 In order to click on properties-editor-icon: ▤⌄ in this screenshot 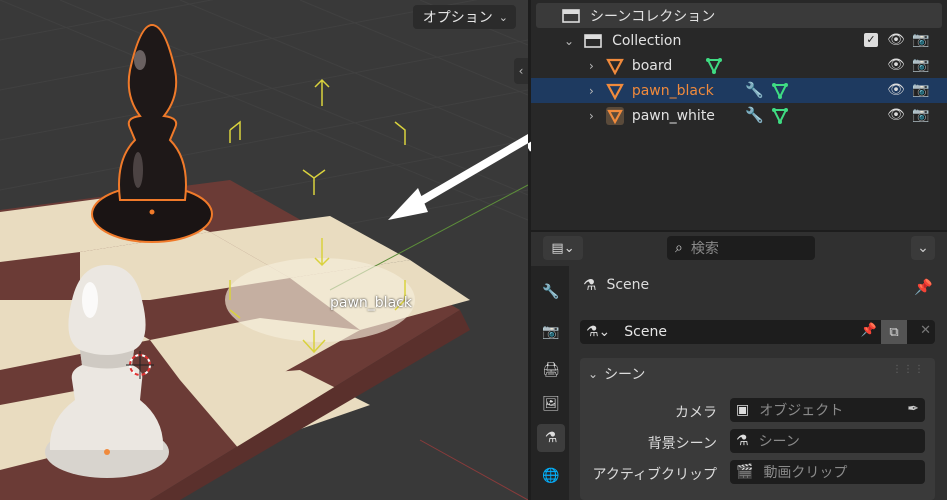, I will do `click(563, 248)`.